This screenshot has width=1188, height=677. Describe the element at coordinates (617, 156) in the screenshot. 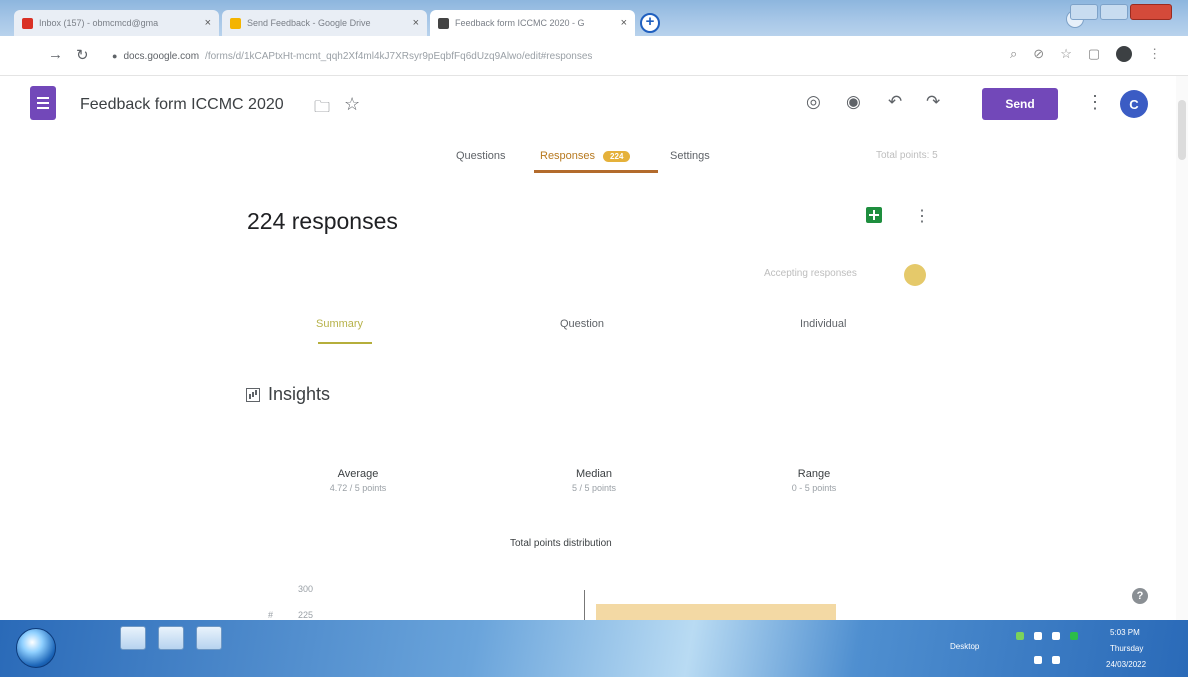

I see `responses-count-badge: 224` at that location.